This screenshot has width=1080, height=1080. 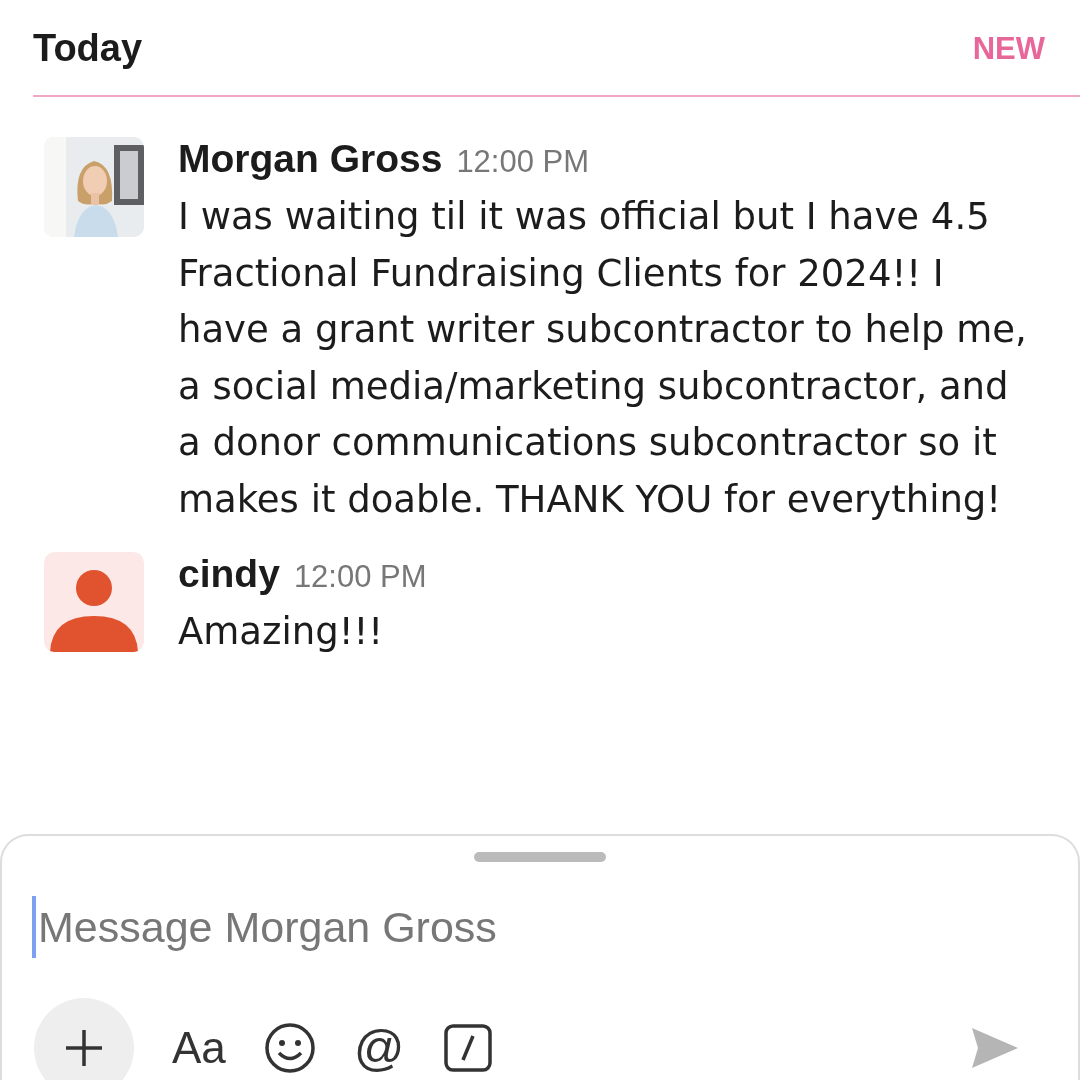 I want to click on sender-name: Morgan Gross, so click(x=310, y=159).